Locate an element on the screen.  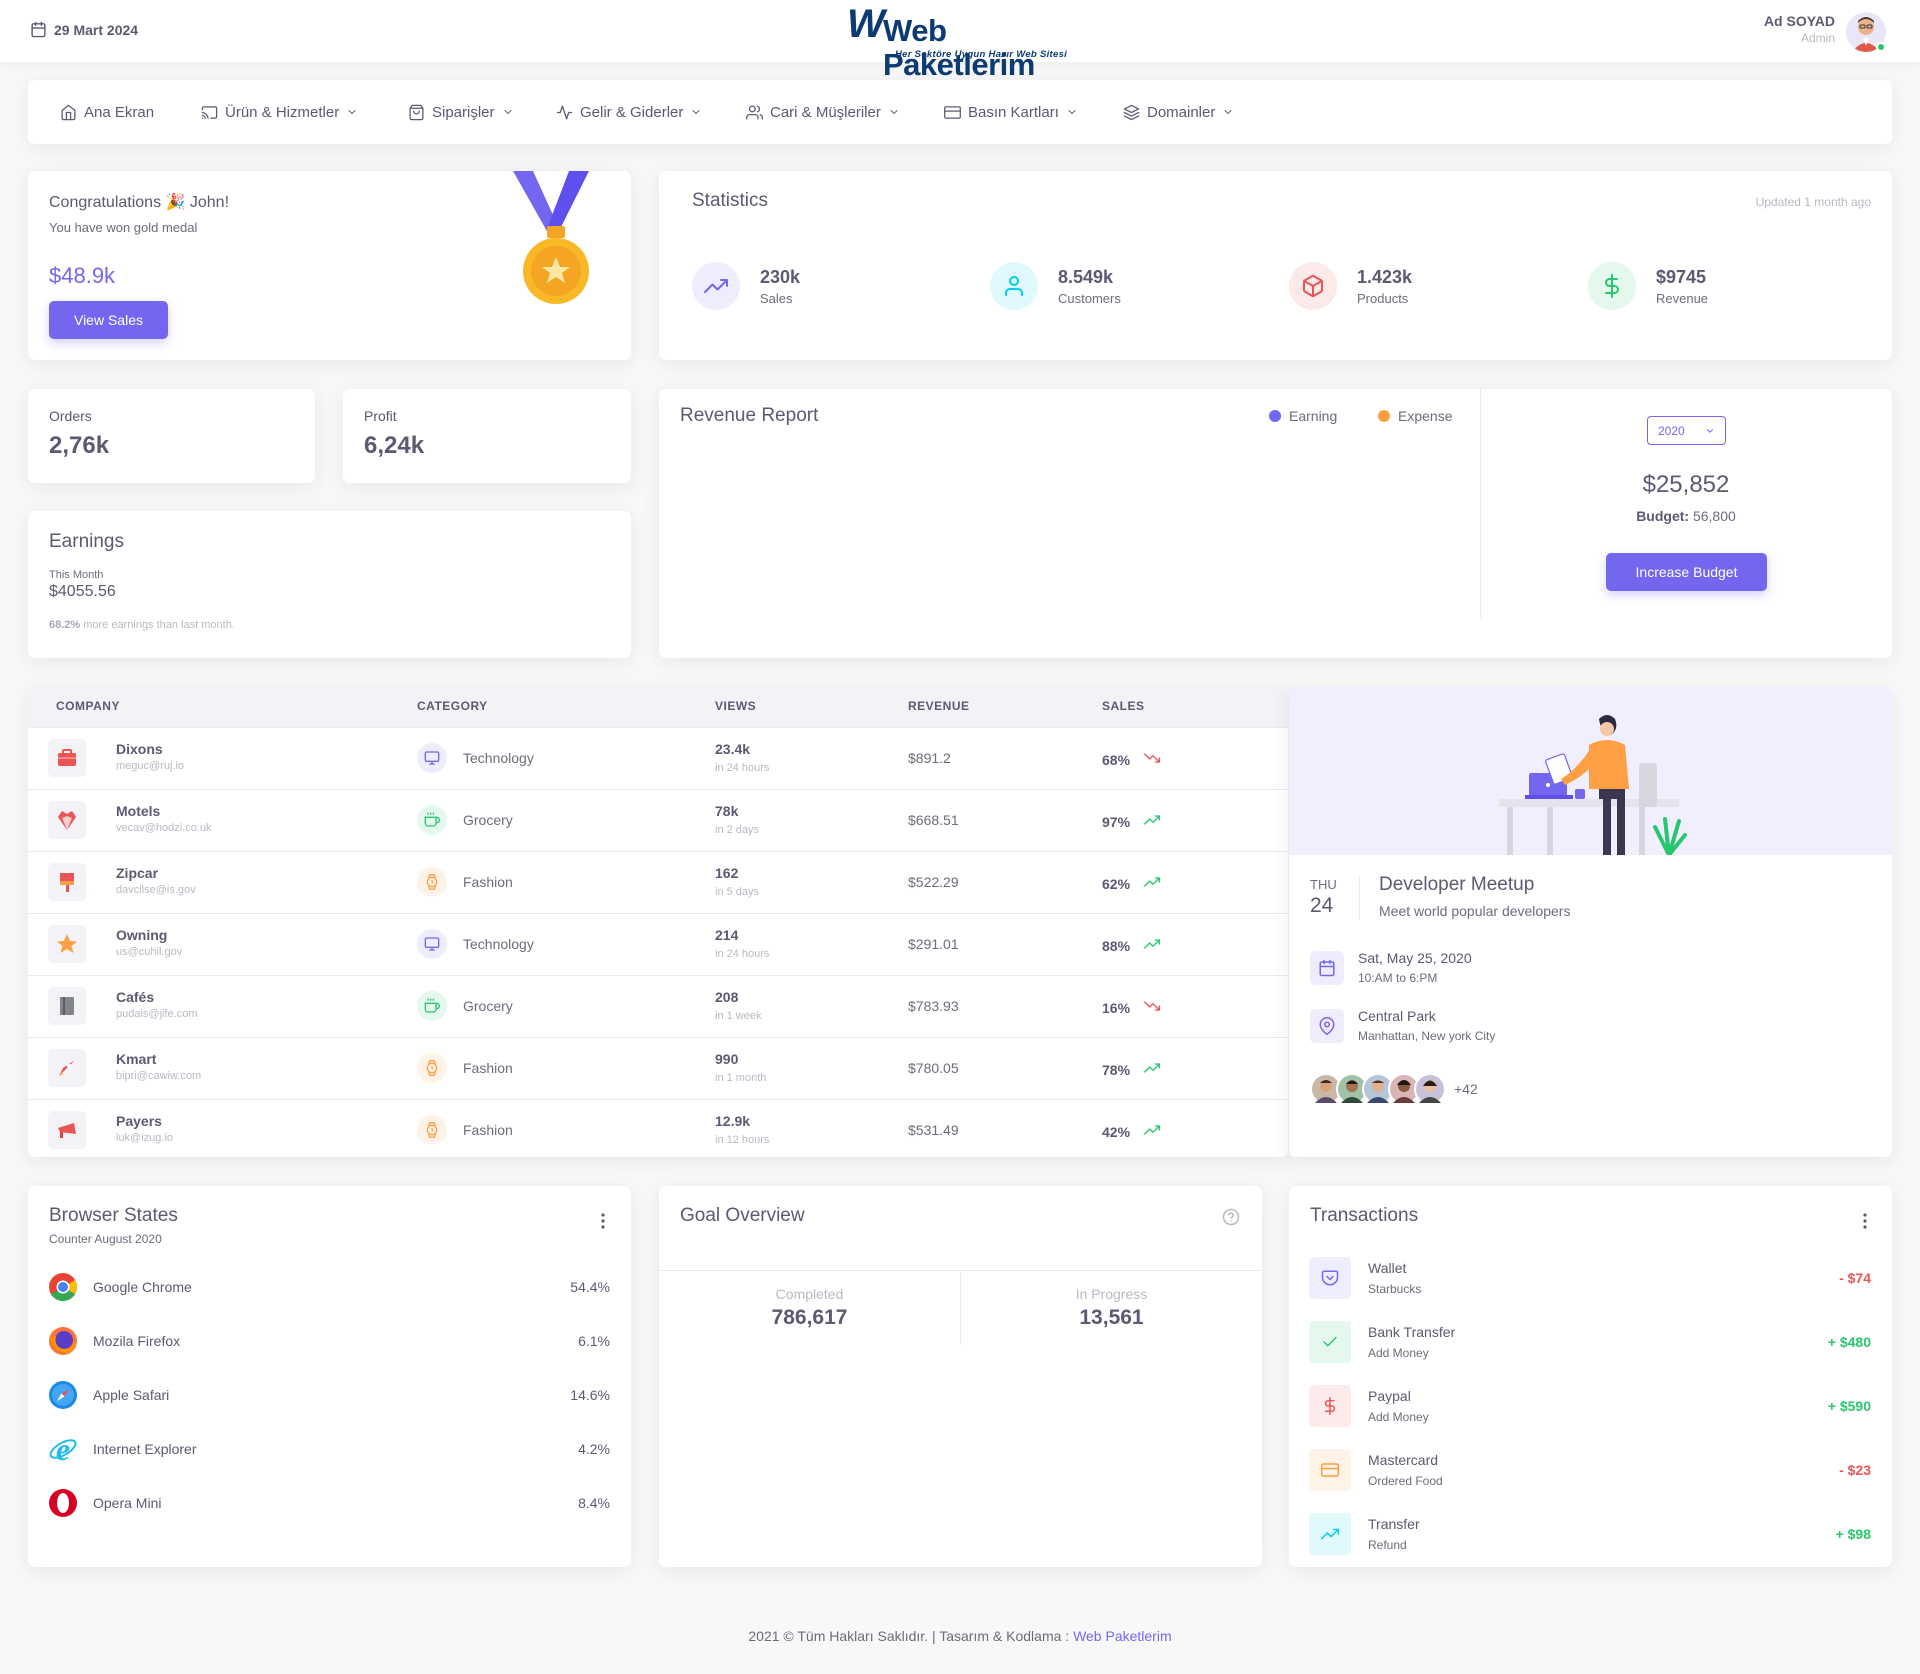
meetup-day: THU is located at coordinates (1323, 884).